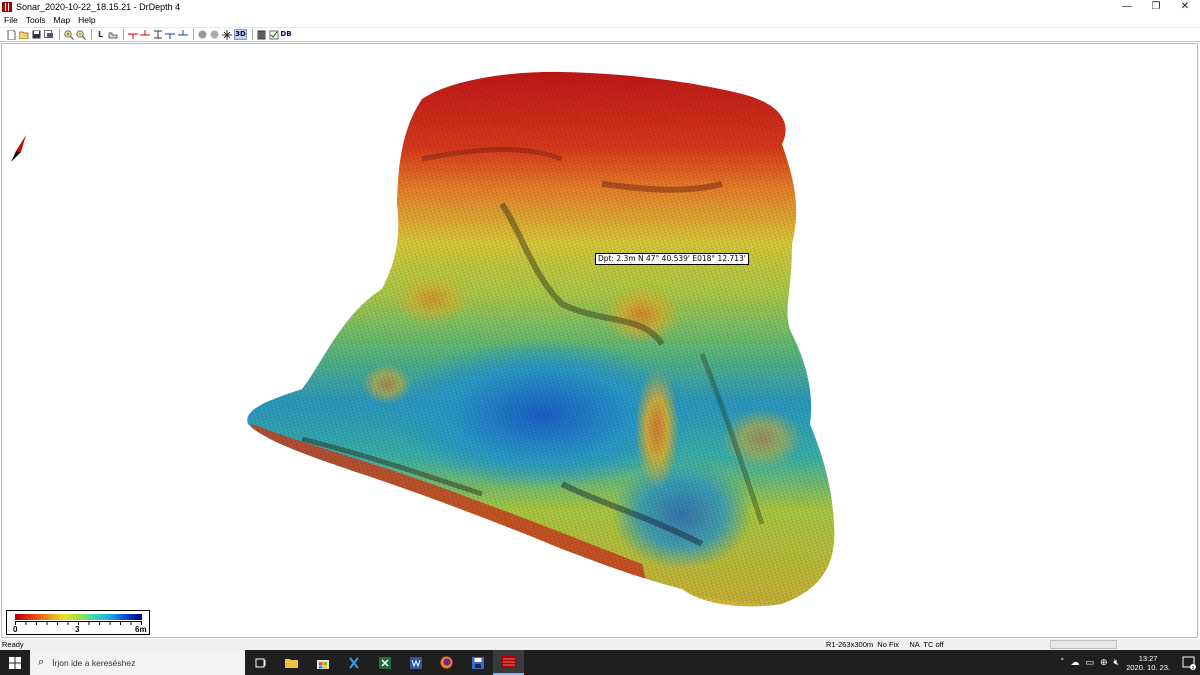  Describe the element at coordinates (49, 34) in the screenshot. I see `export-icon` at that location.